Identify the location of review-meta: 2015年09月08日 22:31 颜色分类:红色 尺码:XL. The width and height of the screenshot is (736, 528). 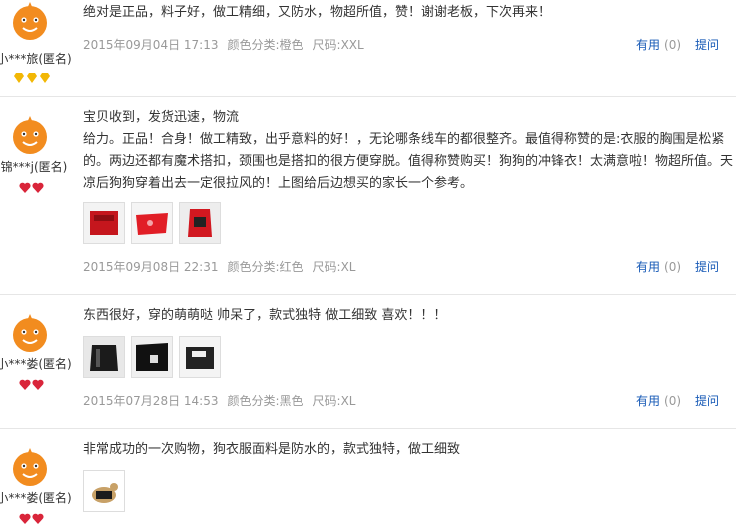
(223, 266).